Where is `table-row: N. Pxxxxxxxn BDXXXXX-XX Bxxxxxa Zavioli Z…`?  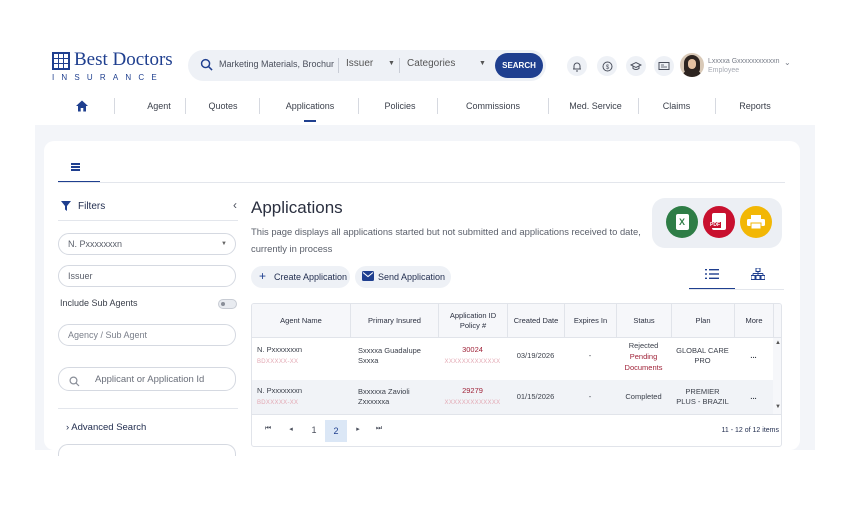 table-row: N. Pxxxxxxxn BDXXXXX-XX Bxxxxxa Zavioli Z… is located at coordinates (512, 397).